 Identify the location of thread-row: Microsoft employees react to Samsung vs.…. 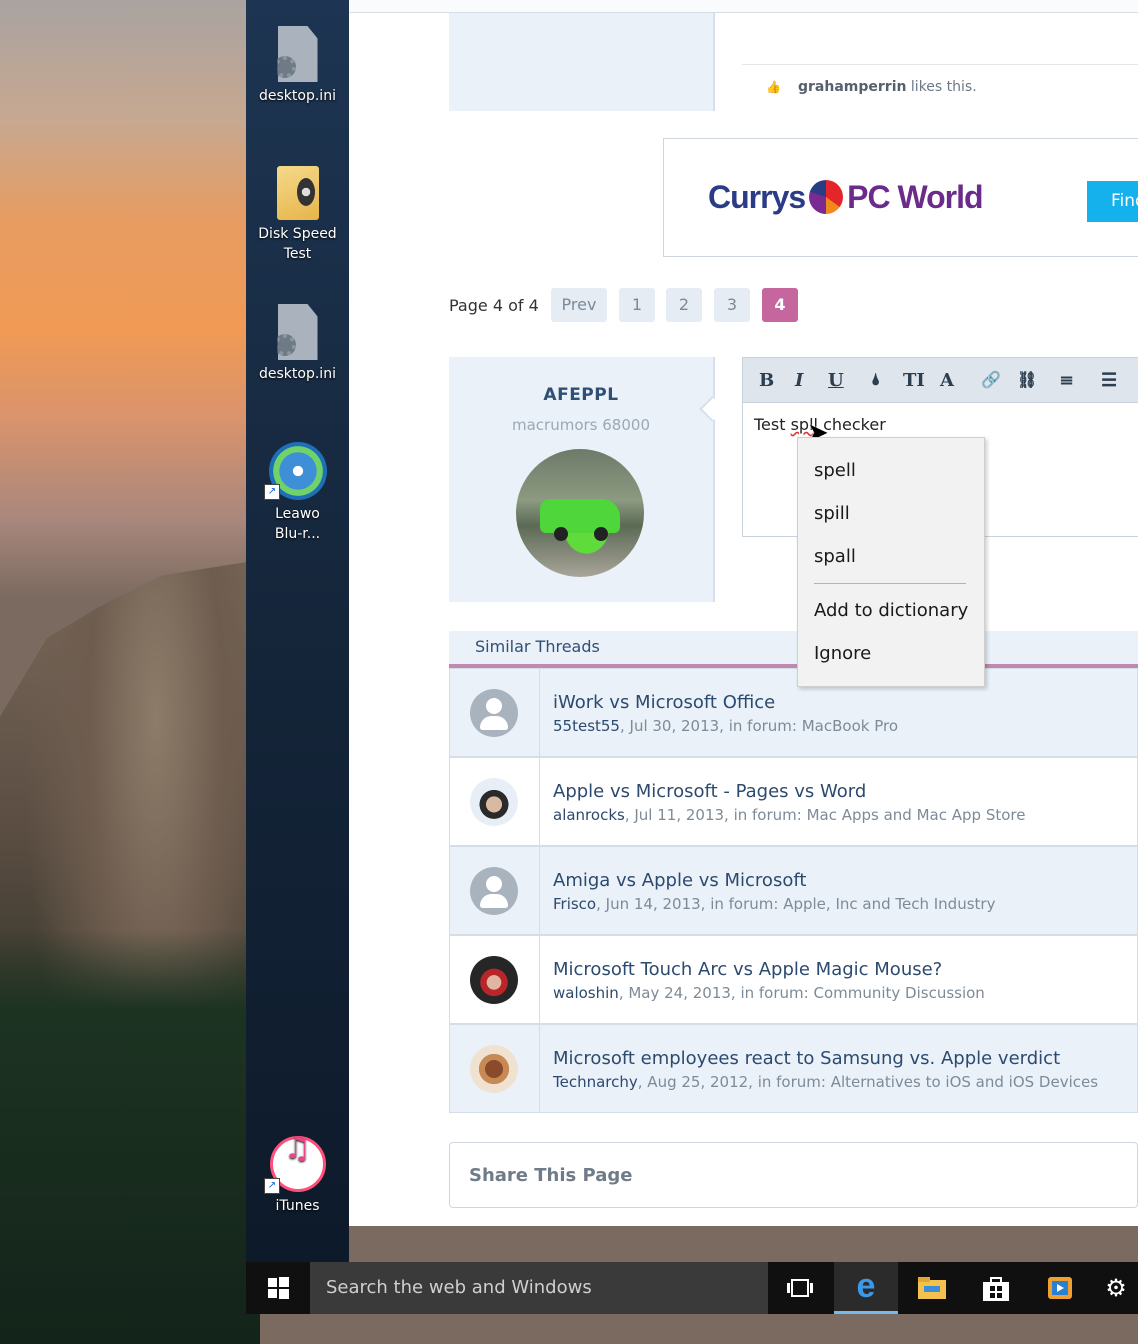
(793, 1068).